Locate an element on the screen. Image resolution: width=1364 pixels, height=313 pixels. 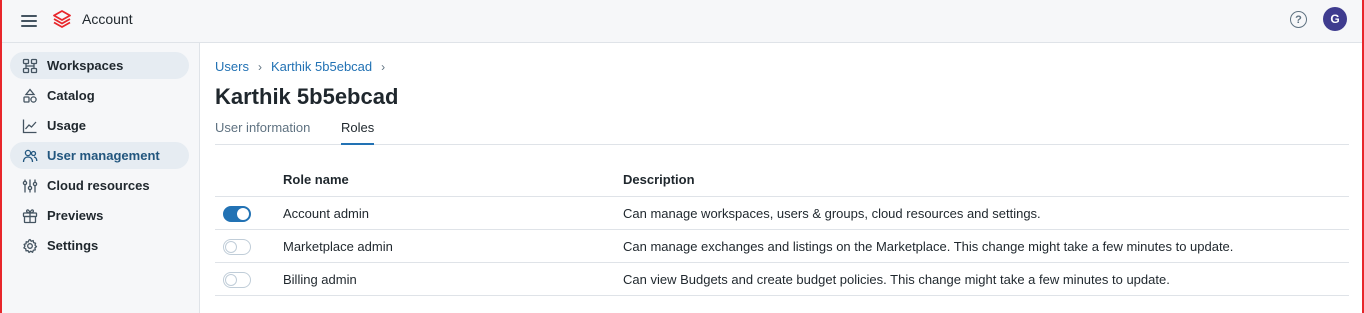
menu-icon is located at coordinates (29, 21).